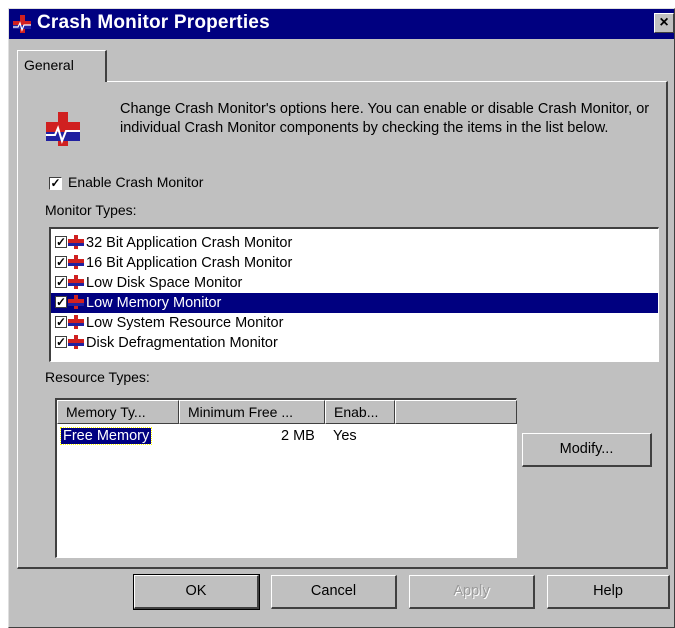 The image size is (675, 628). What do you see at coordinates (354, 242) in the screenshot?
I see `list-item: 32 Bit Application Crash Monitor` at bounding box center [354, 242].